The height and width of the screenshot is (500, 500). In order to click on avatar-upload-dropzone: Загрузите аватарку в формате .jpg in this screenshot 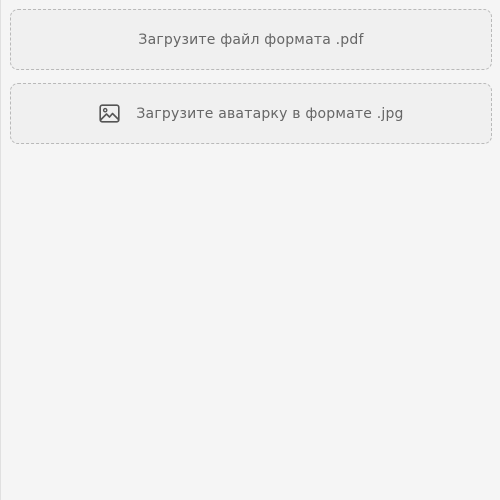, I will do `click(251, 113)`.